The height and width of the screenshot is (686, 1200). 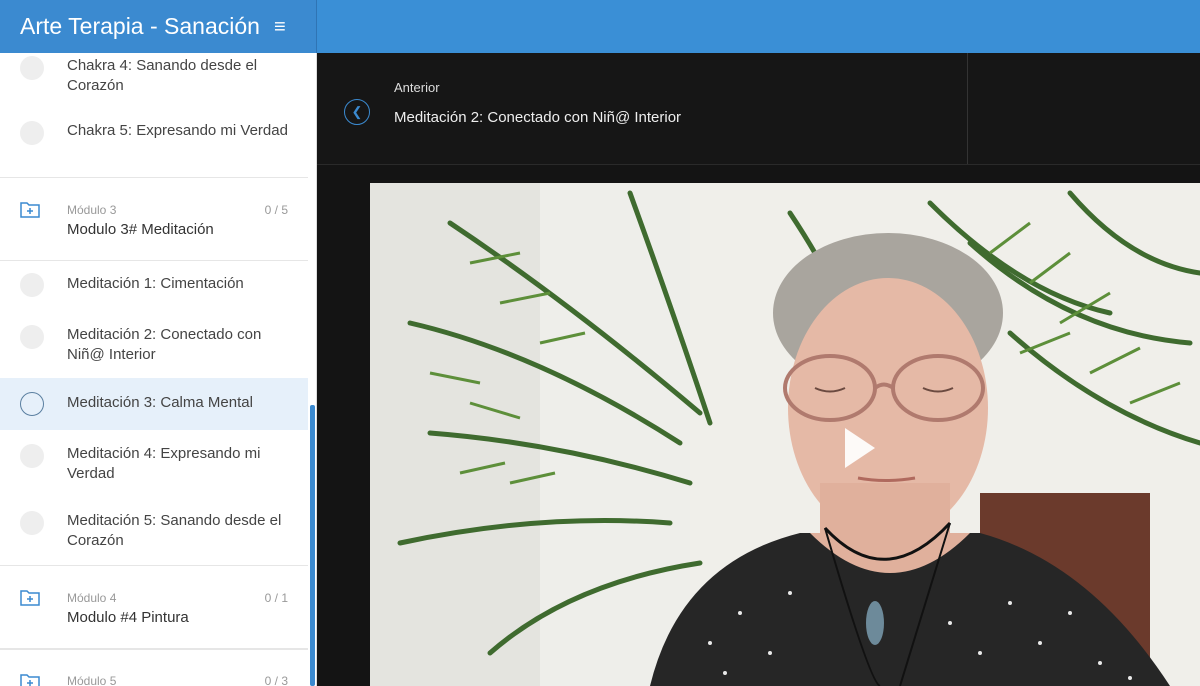 I want to click on lesson-item: Chakra 5: Expresando mi Verdad, so click(x=154, y=143).